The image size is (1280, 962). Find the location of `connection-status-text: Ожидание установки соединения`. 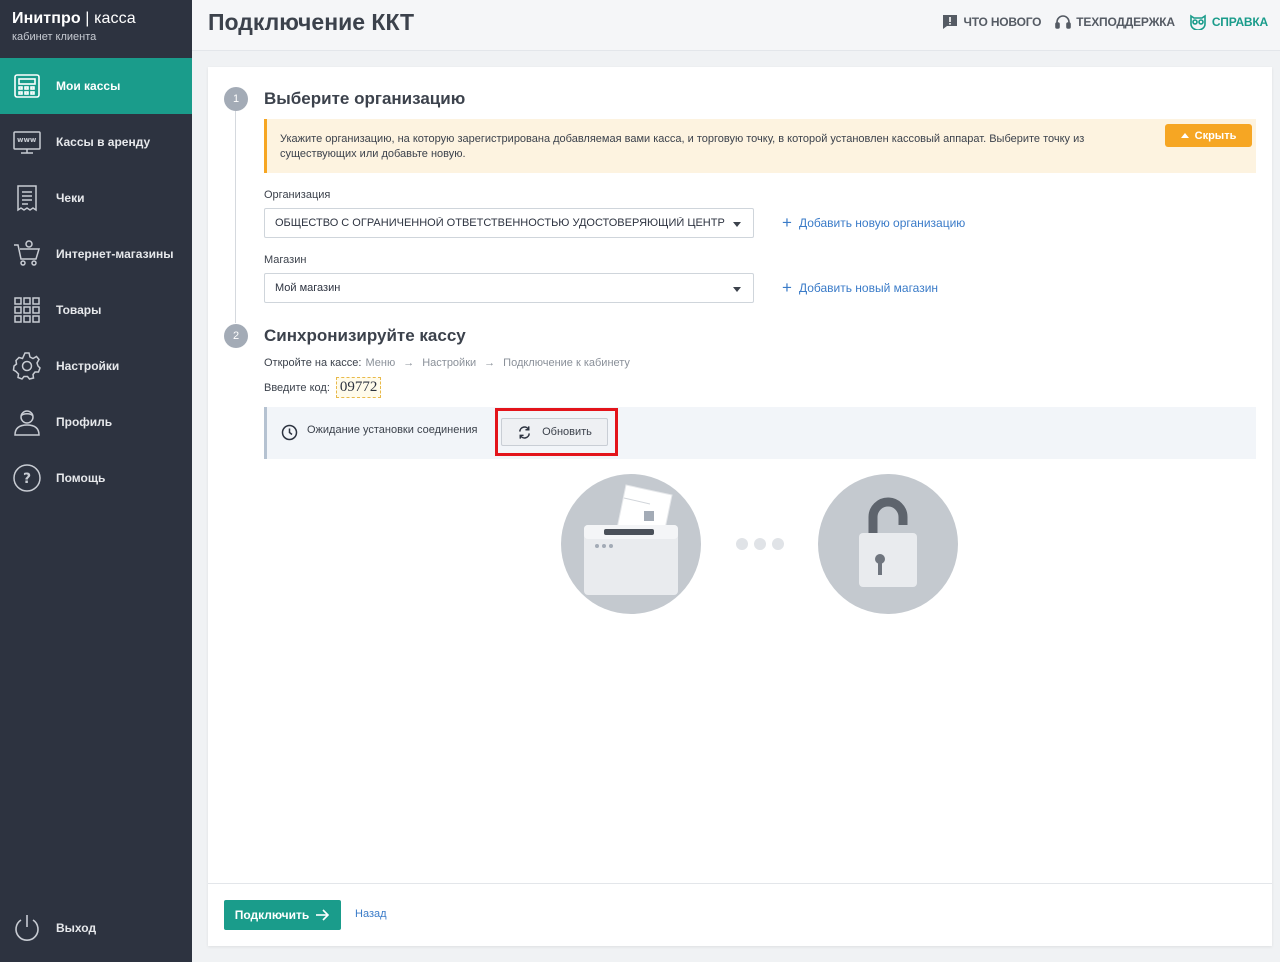

connection-status-text: Ожидание установки соединения is located at coordinates (392, 430).